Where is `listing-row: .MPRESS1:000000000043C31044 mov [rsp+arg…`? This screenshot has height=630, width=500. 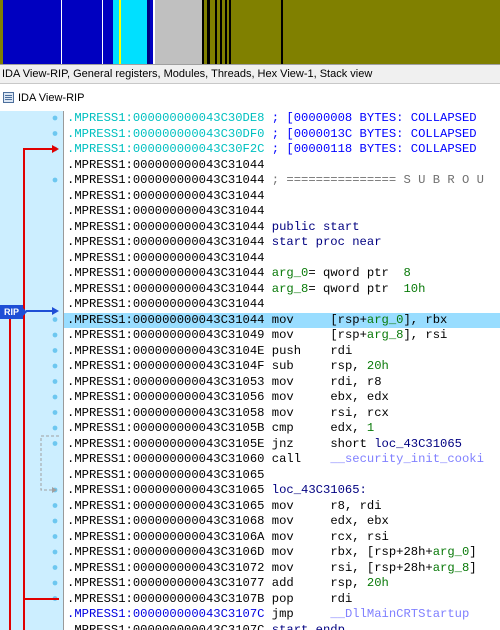
listing-row: .MPRESS1:000000000043C31044 mov [rsp+arg… is located at coordinates (282, 320).